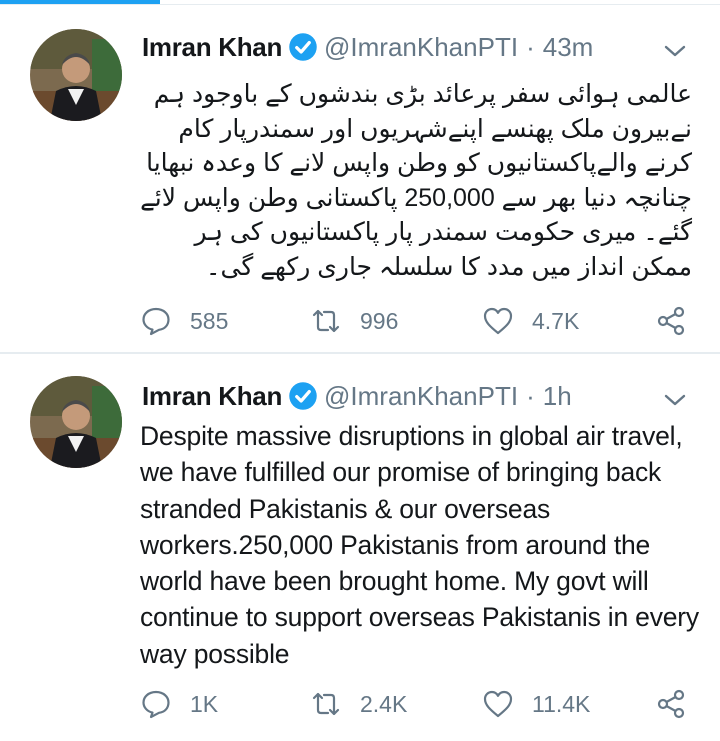 This screenshot has height=741, width=720. Describe the element at coordinates (204, 703) in the screenshot. I see `reply-count: 1K` at that location.